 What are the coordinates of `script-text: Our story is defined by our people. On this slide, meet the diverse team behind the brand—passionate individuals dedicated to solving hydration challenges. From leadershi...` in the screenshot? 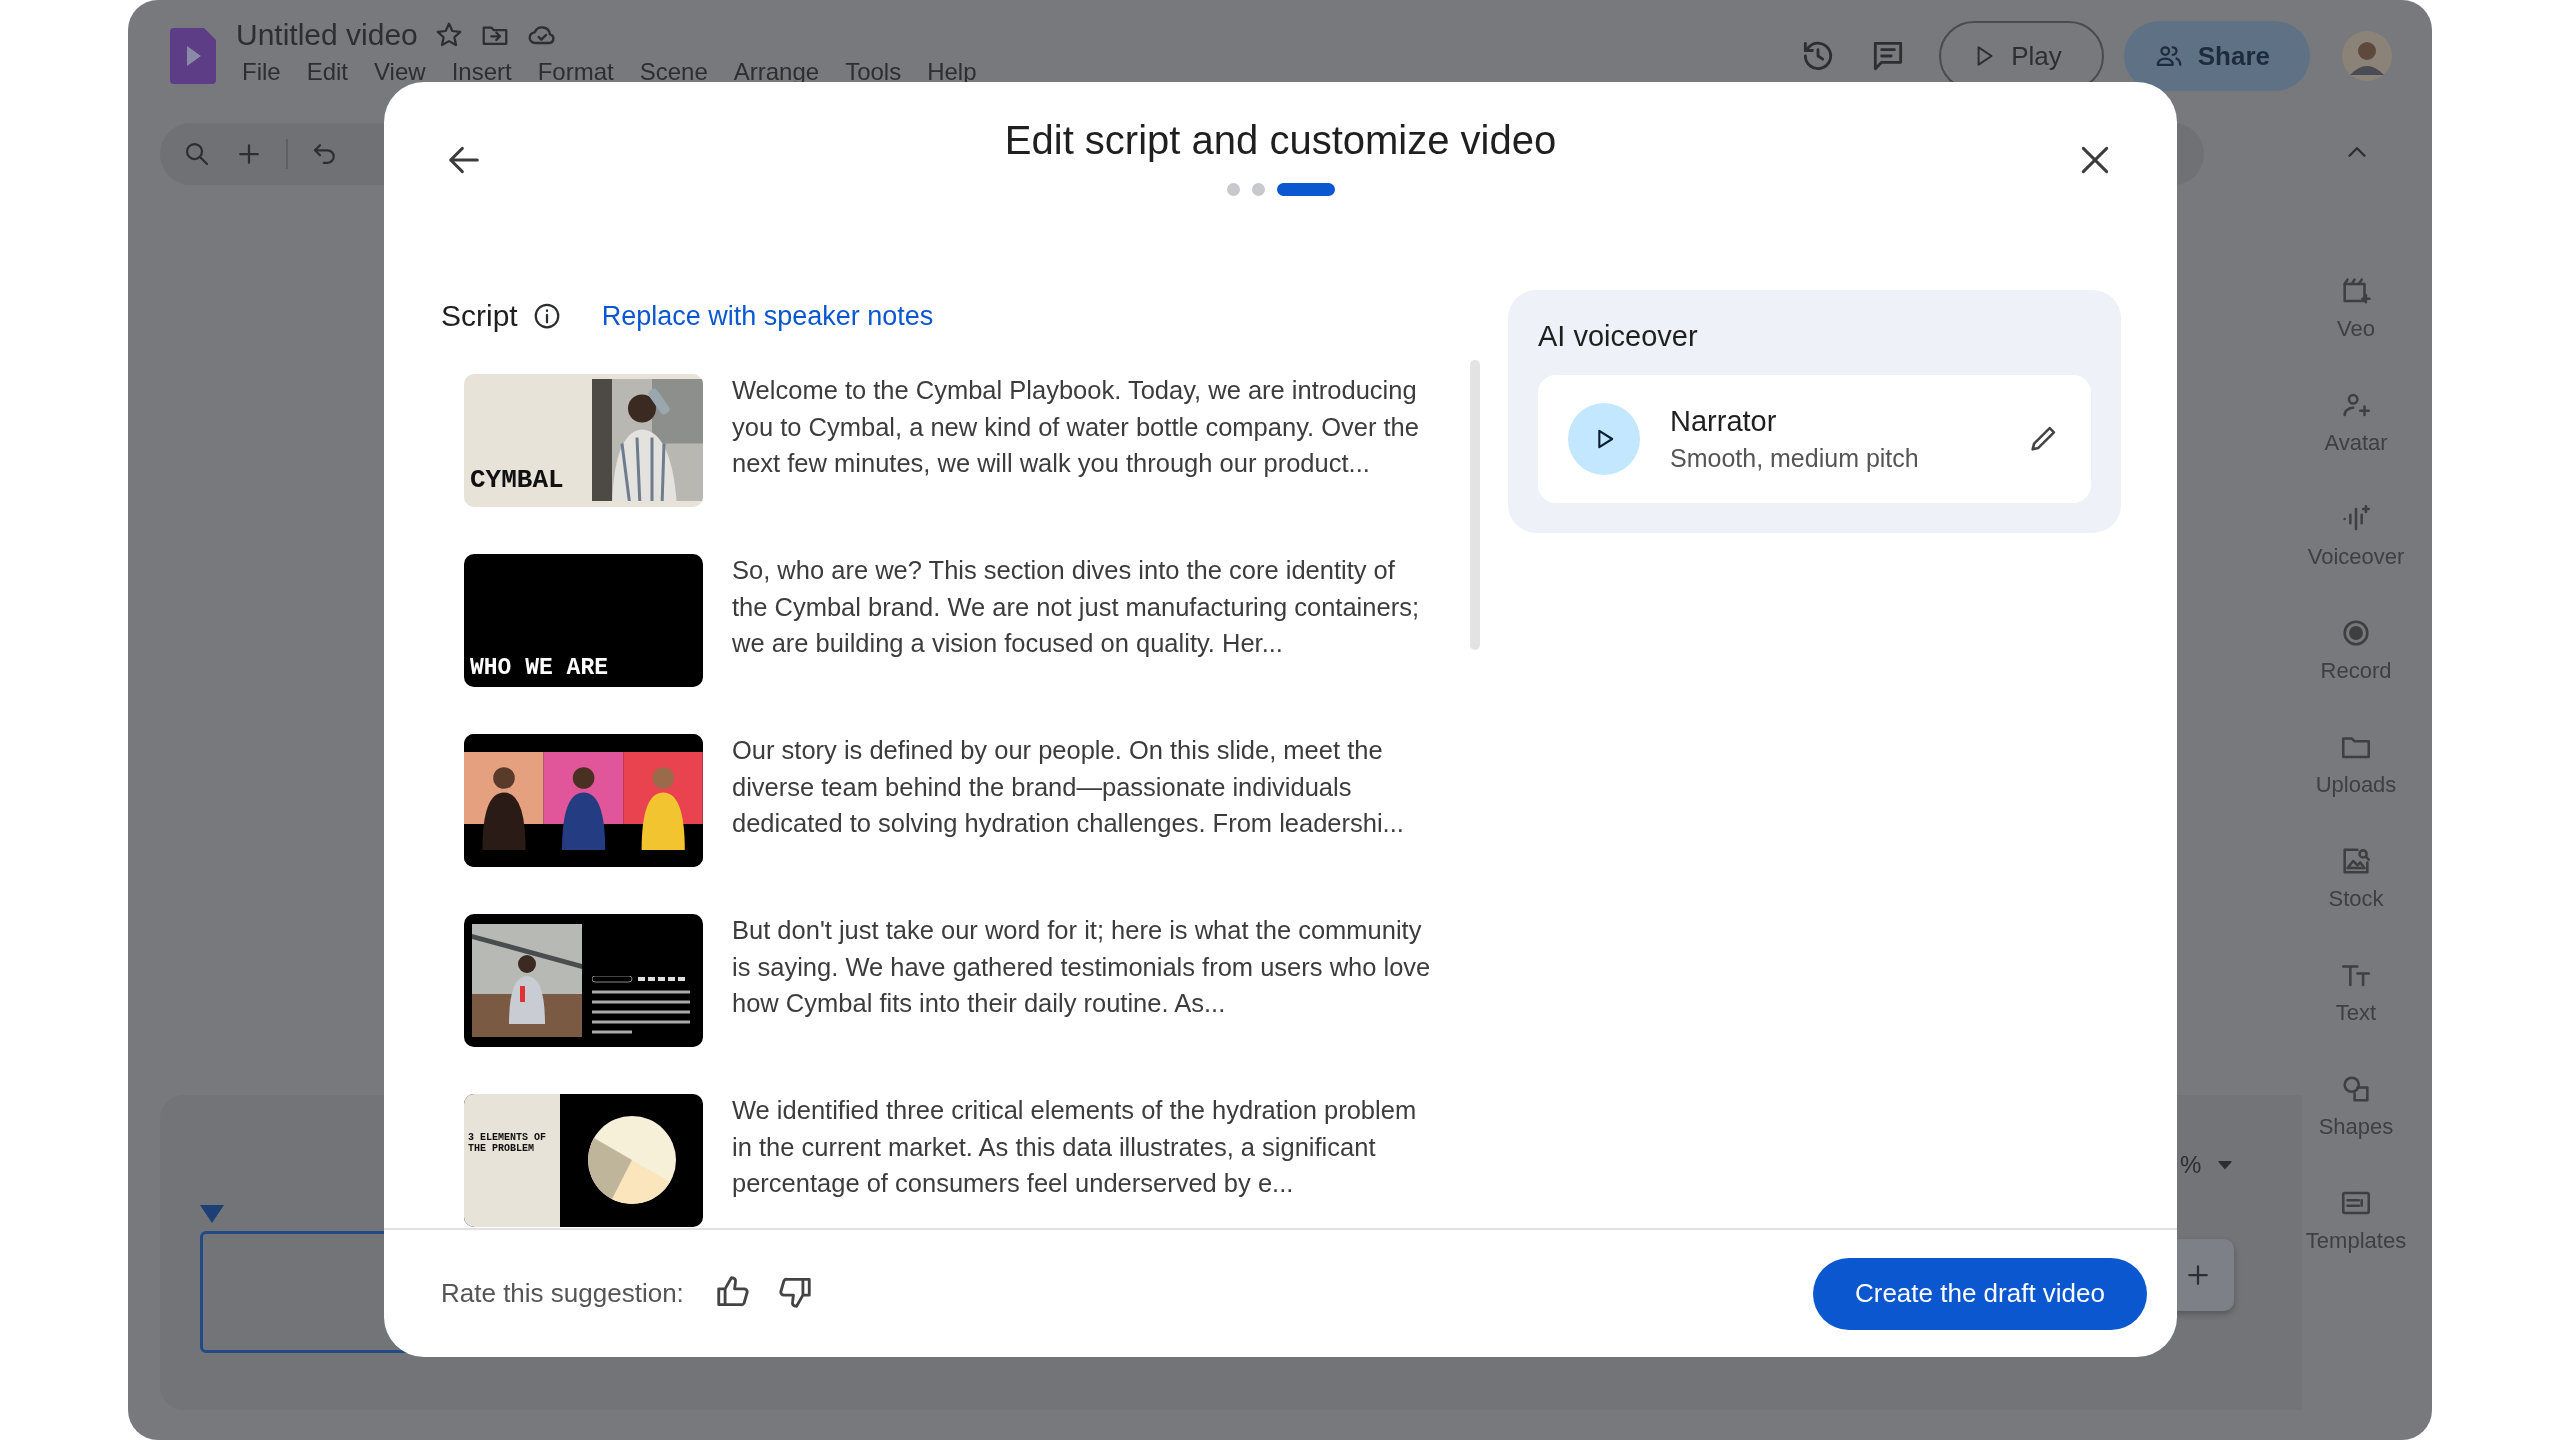 It's located at (1082, 787).